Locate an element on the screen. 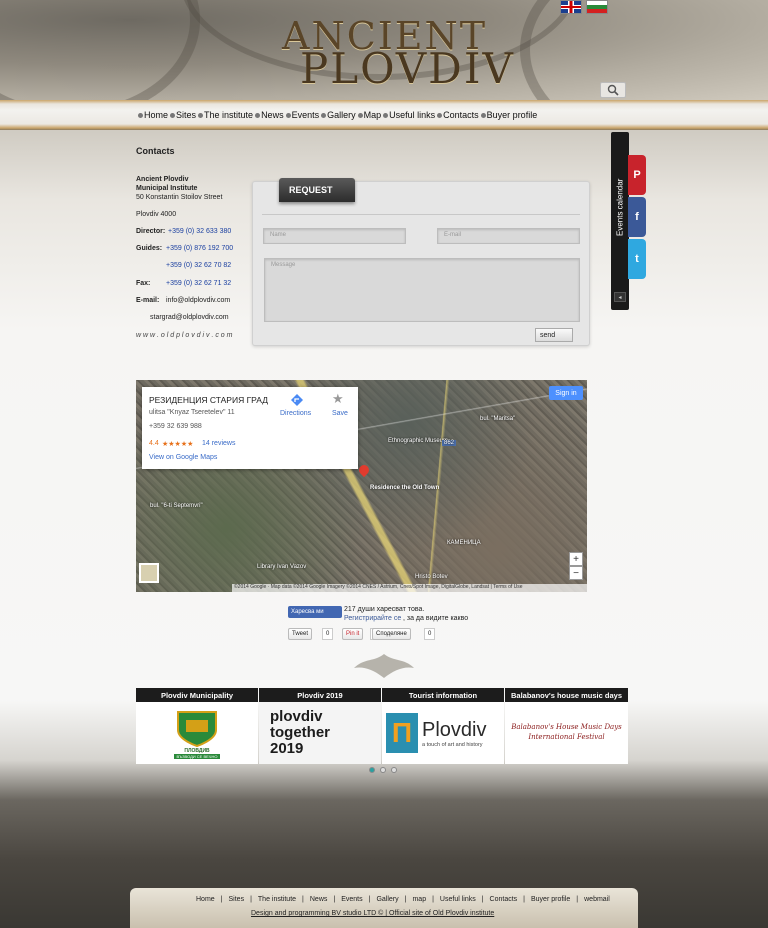 This screenshot has height=928, width=768. tourist-logo-tagline: a touch of art and history is located at coordinates (452, 744).